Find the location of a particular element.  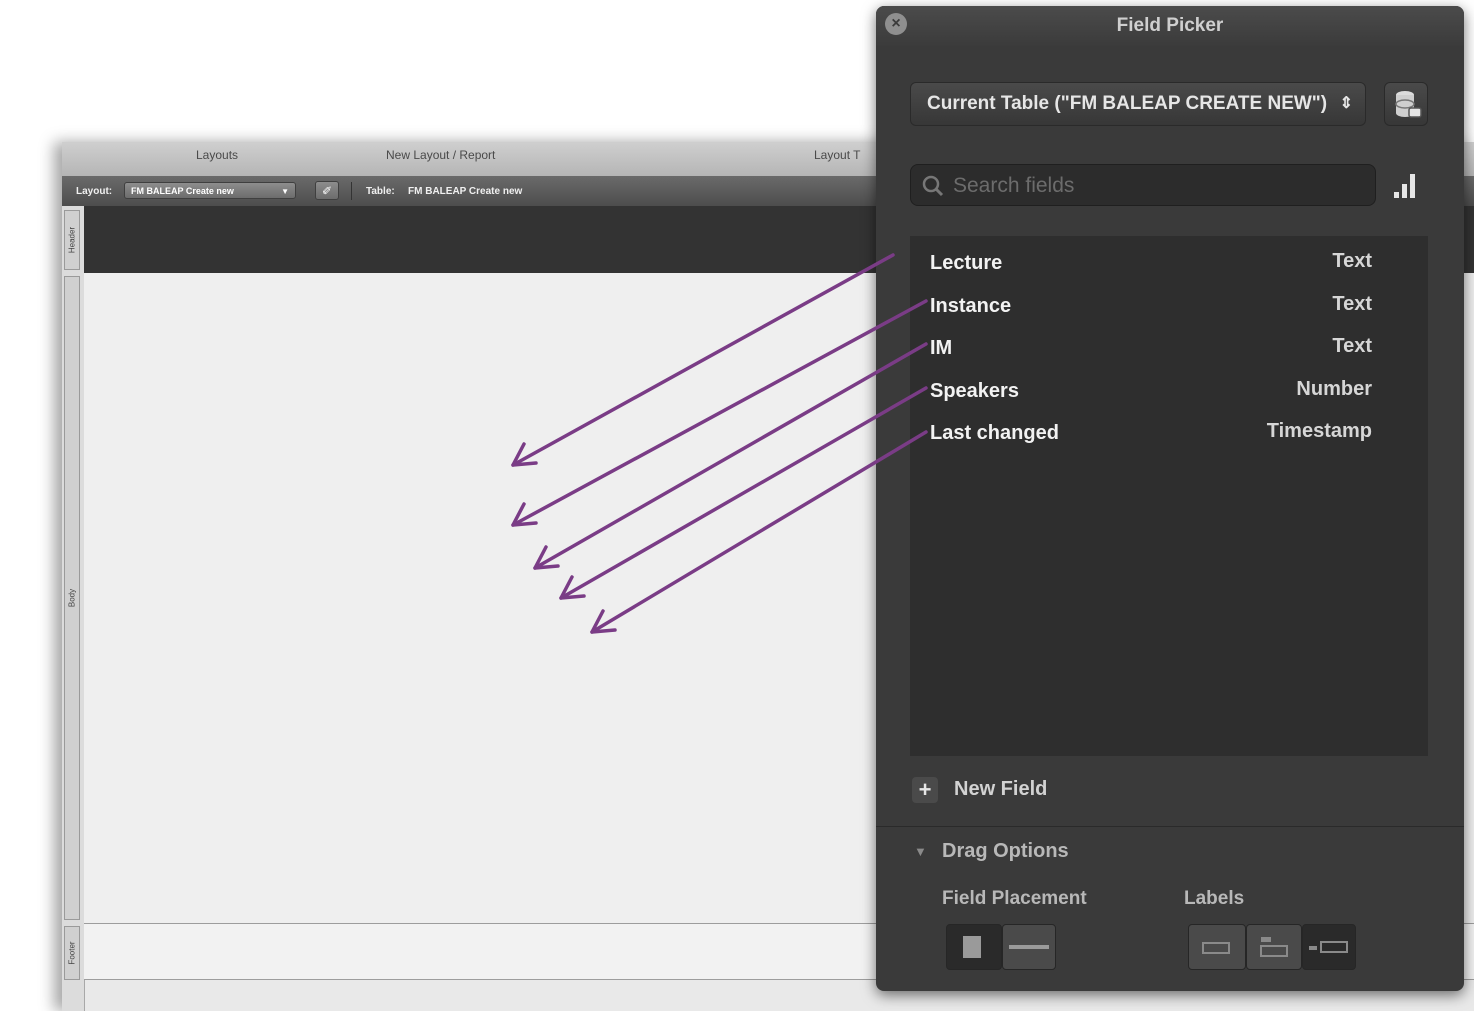

field-name: IM is located at coordinates (941, 348).